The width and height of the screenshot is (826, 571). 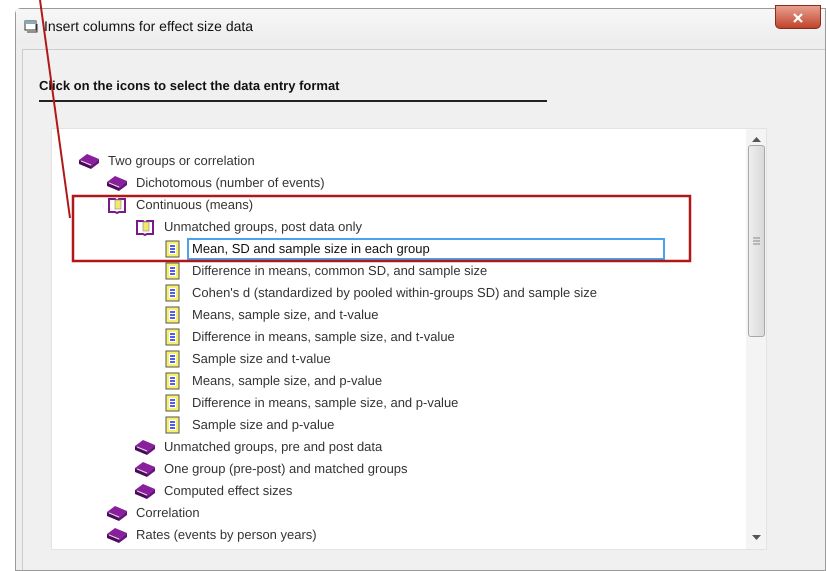 I want to click on tree-item: Continuous (means), so click(x=194, y=205).